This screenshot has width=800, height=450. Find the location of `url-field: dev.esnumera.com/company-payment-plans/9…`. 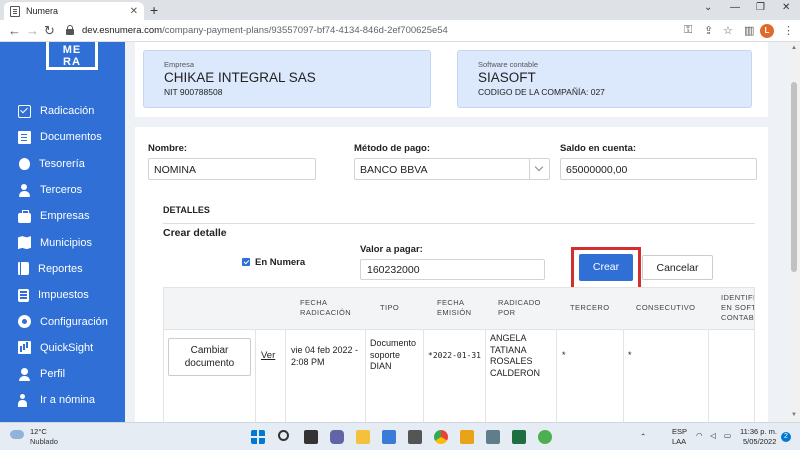

url-field: dev.esnumera.com/company-payment-plans/9… is located at coordinates (265, 30).